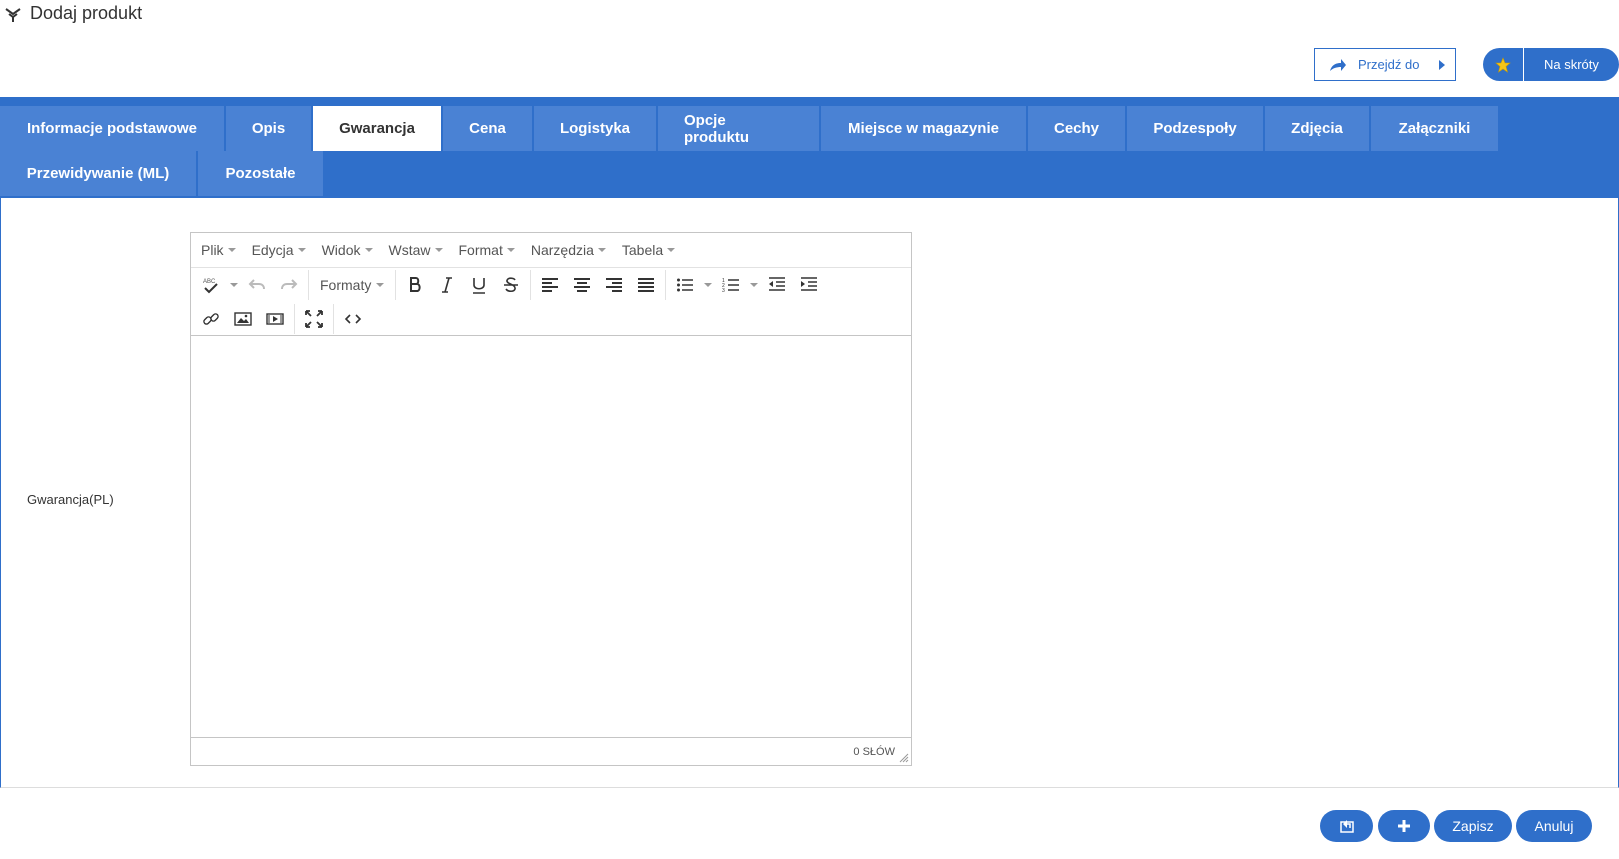  Describe the element at coordinates (731, 285) in the screenshot. I see `numbered-list-button: 123` at that location.